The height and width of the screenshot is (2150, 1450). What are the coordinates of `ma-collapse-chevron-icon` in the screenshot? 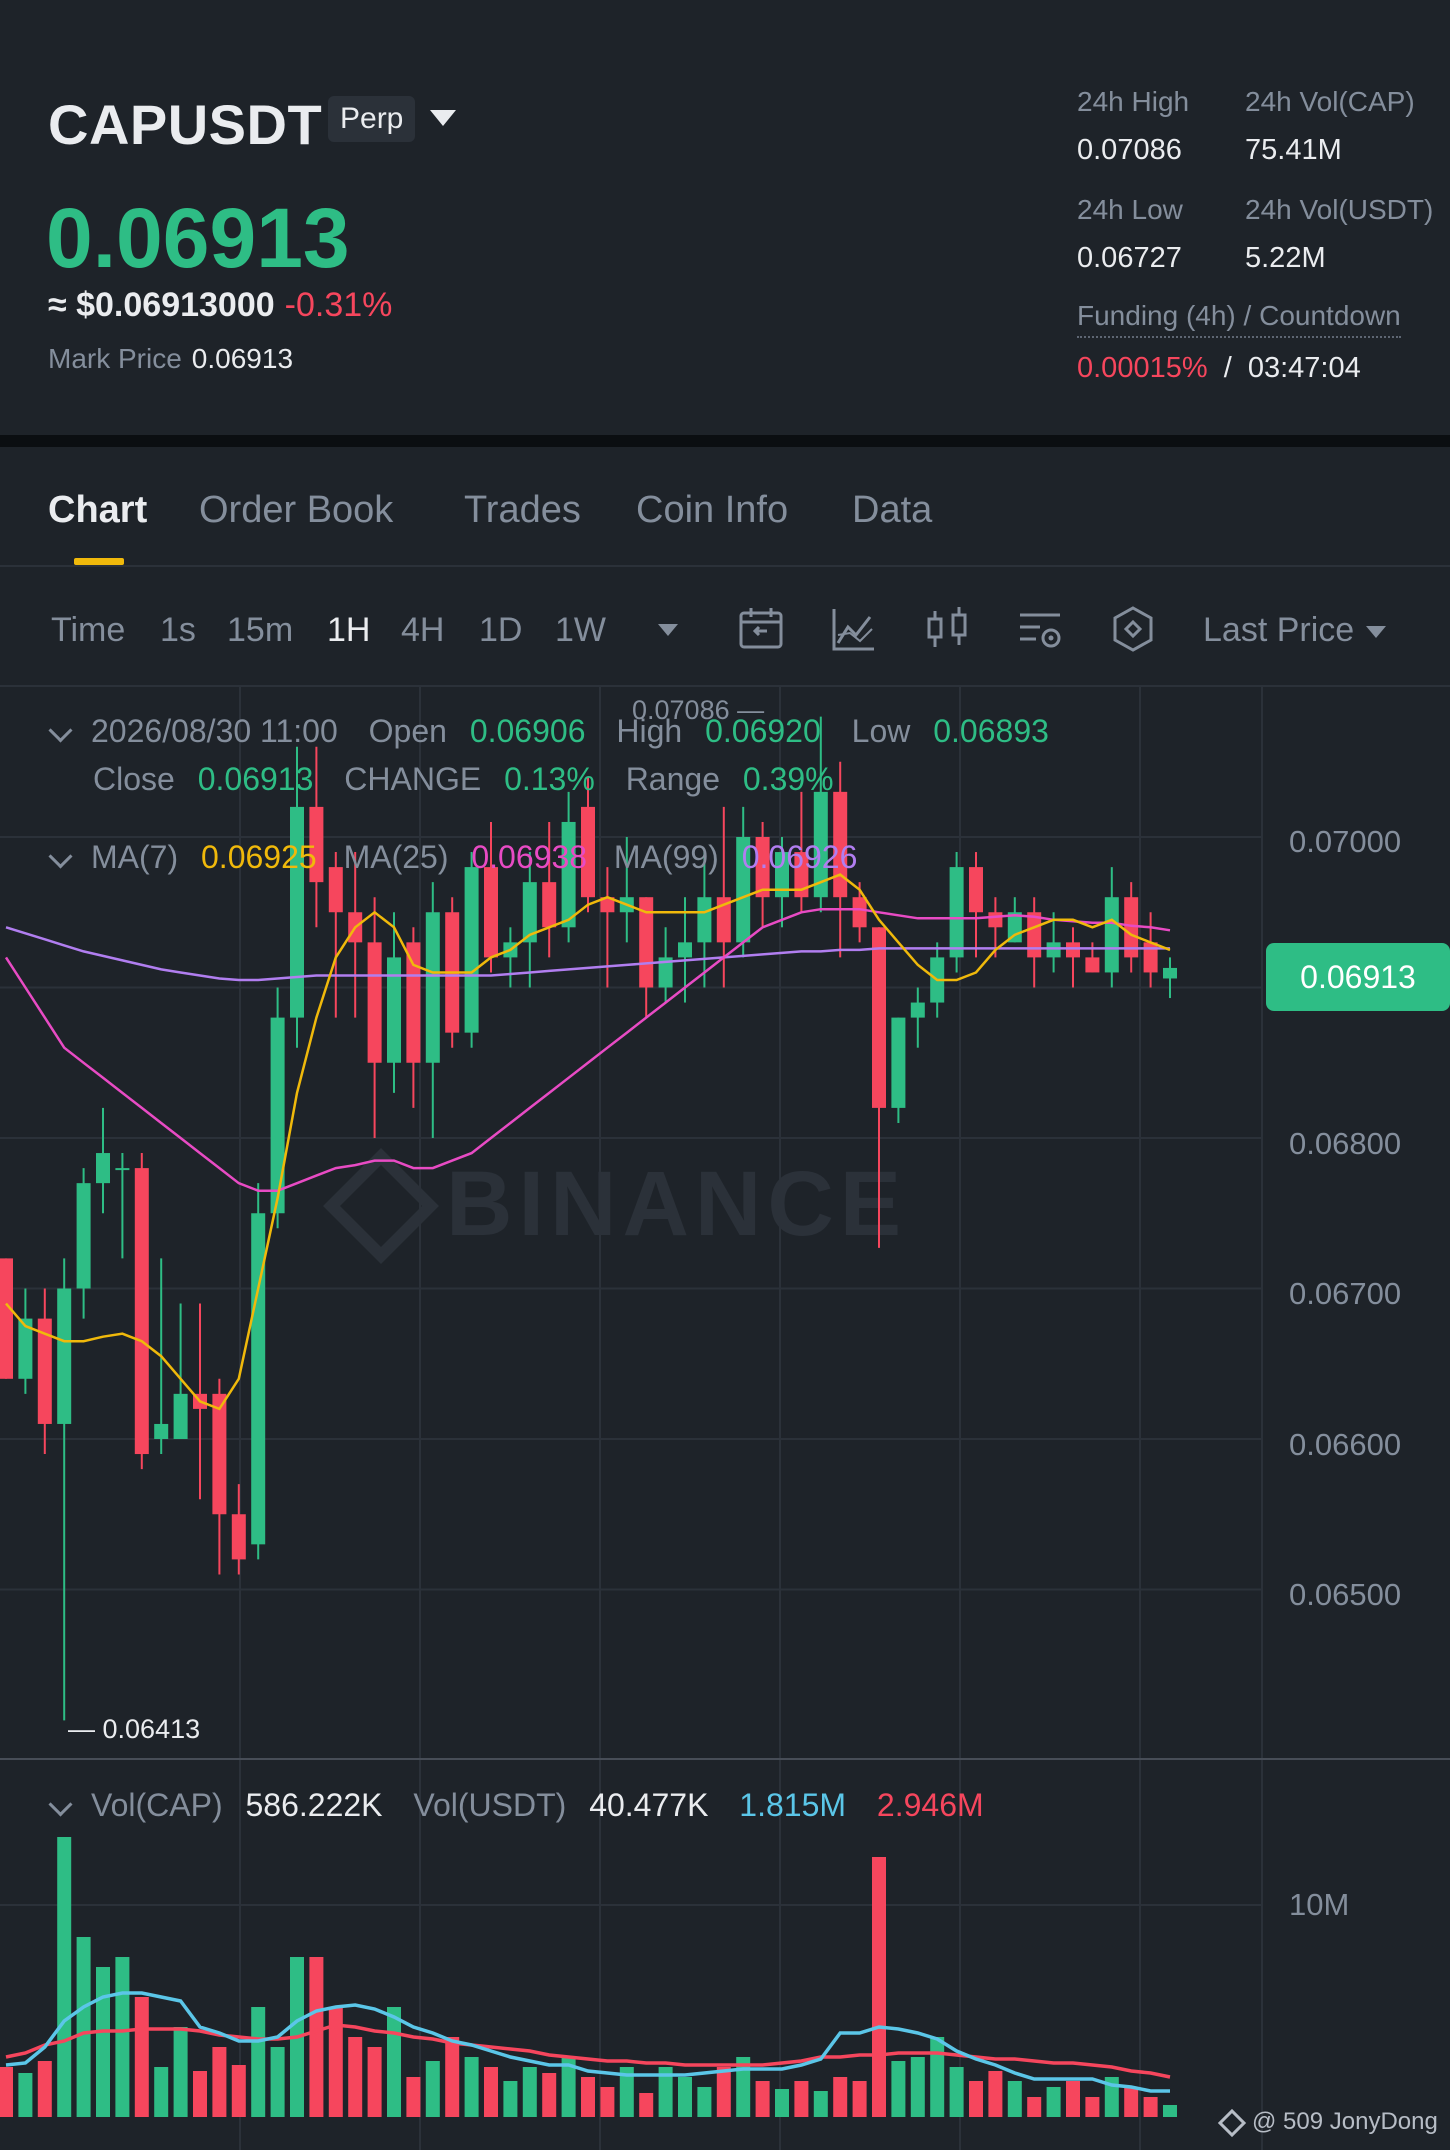 It's located at (60, 856).